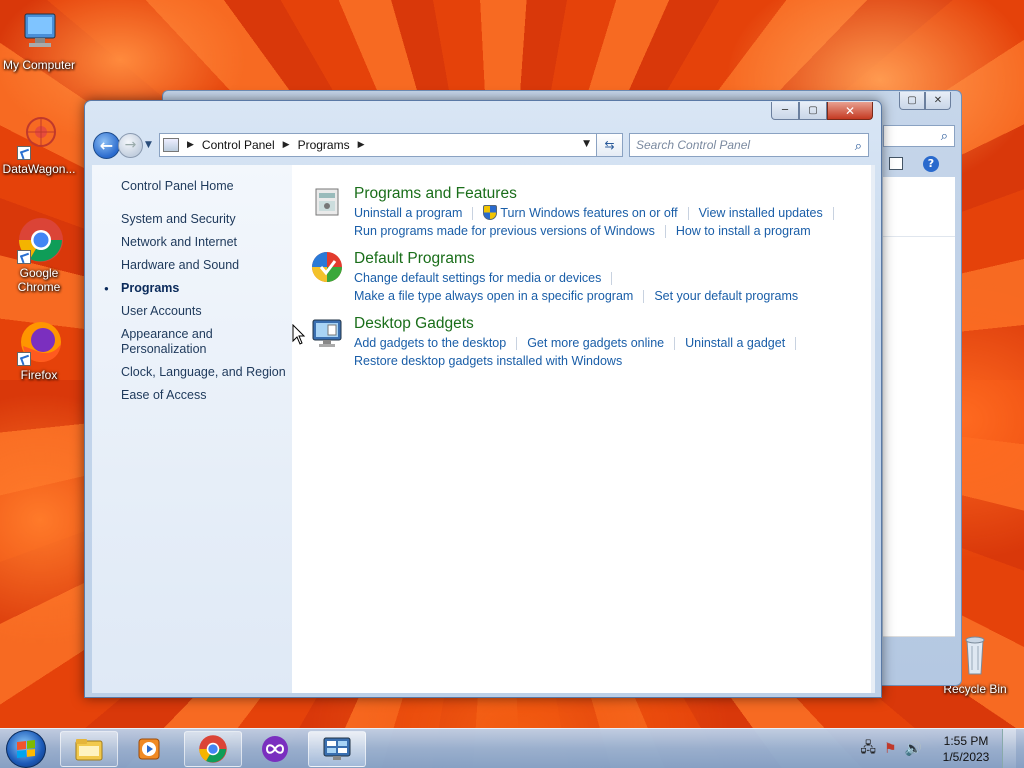 This screenshot has width=1024, height=768. Describe the element at coordinates (588, 213) in the screenshot. I see `link-turn-windows-features: Turn Windows features on or off` at that location.